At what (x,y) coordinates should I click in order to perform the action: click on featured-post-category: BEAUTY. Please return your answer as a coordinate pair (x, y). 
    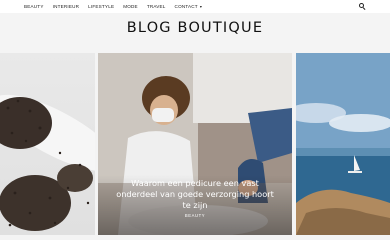
    Looking at the image, I should click on (195, 215).